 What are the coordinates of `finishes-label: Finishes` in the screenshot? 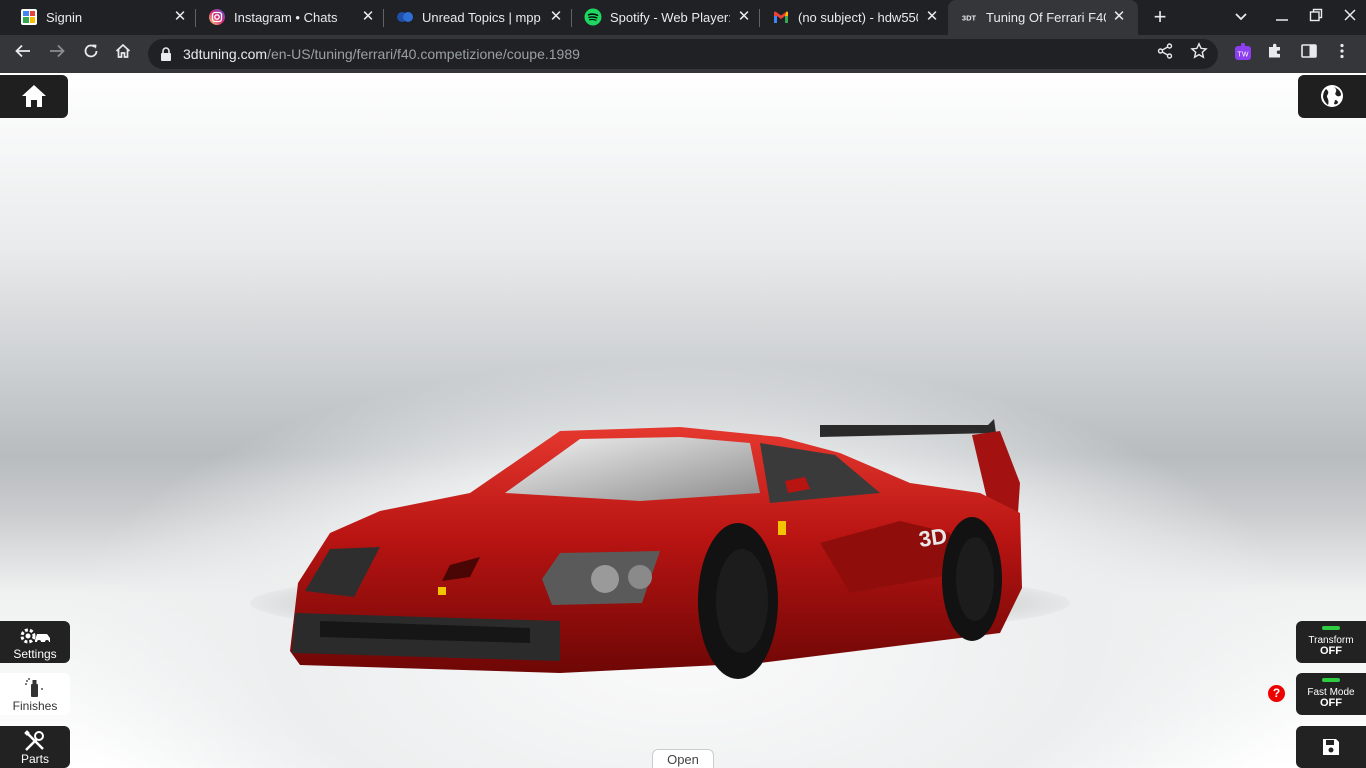 It's located at (35, 706).